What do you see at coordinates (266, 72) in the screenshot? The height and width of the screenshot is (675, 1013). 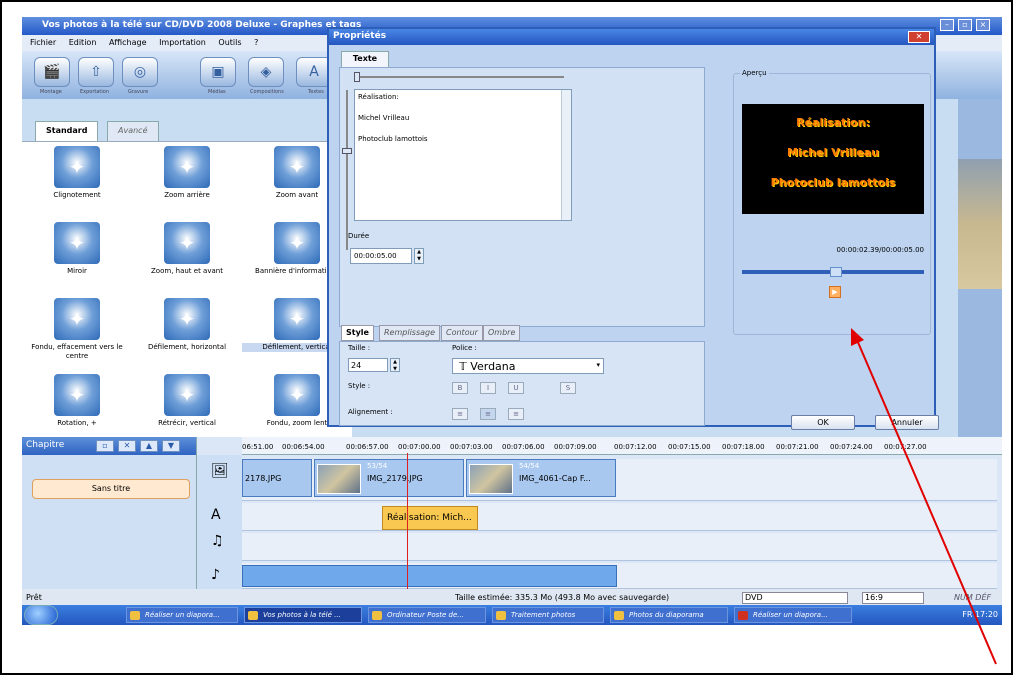 I see `compositions-tool-icon: ◈` at bounding box center [266, 72].